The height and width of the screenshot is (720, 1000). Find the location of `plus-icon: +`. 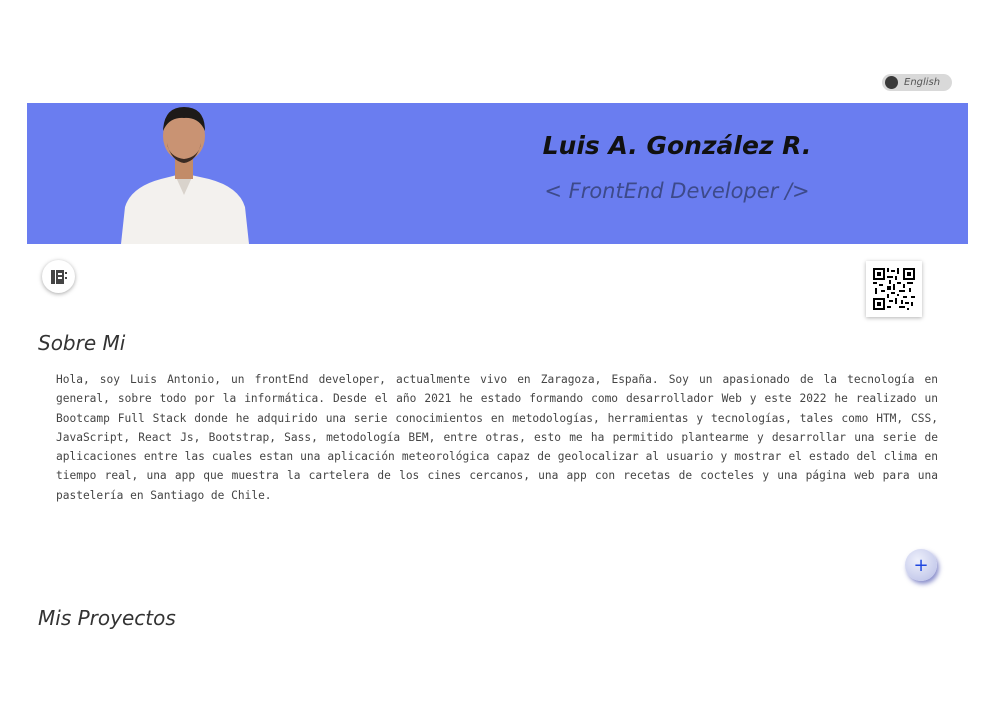

plus-icon: + is located at coordinates (921, 565).